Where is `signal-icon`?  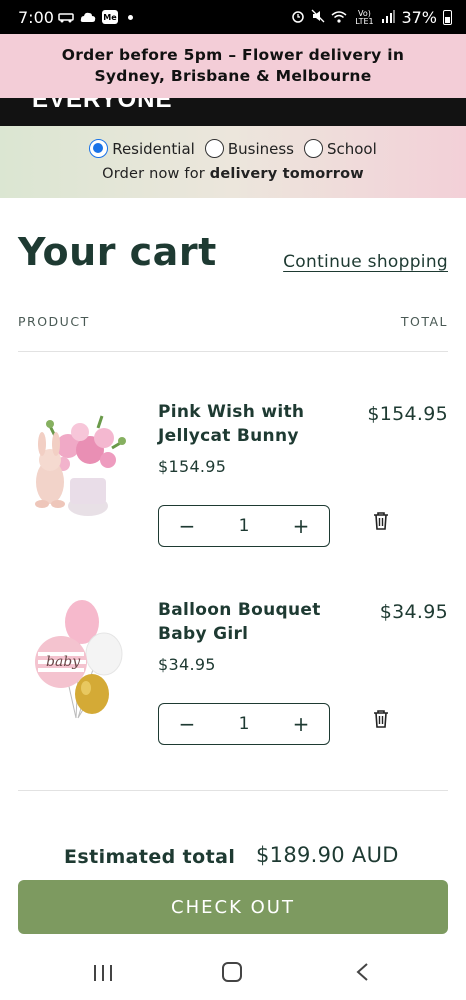 signal-icon is located at coordinates (388, 17).